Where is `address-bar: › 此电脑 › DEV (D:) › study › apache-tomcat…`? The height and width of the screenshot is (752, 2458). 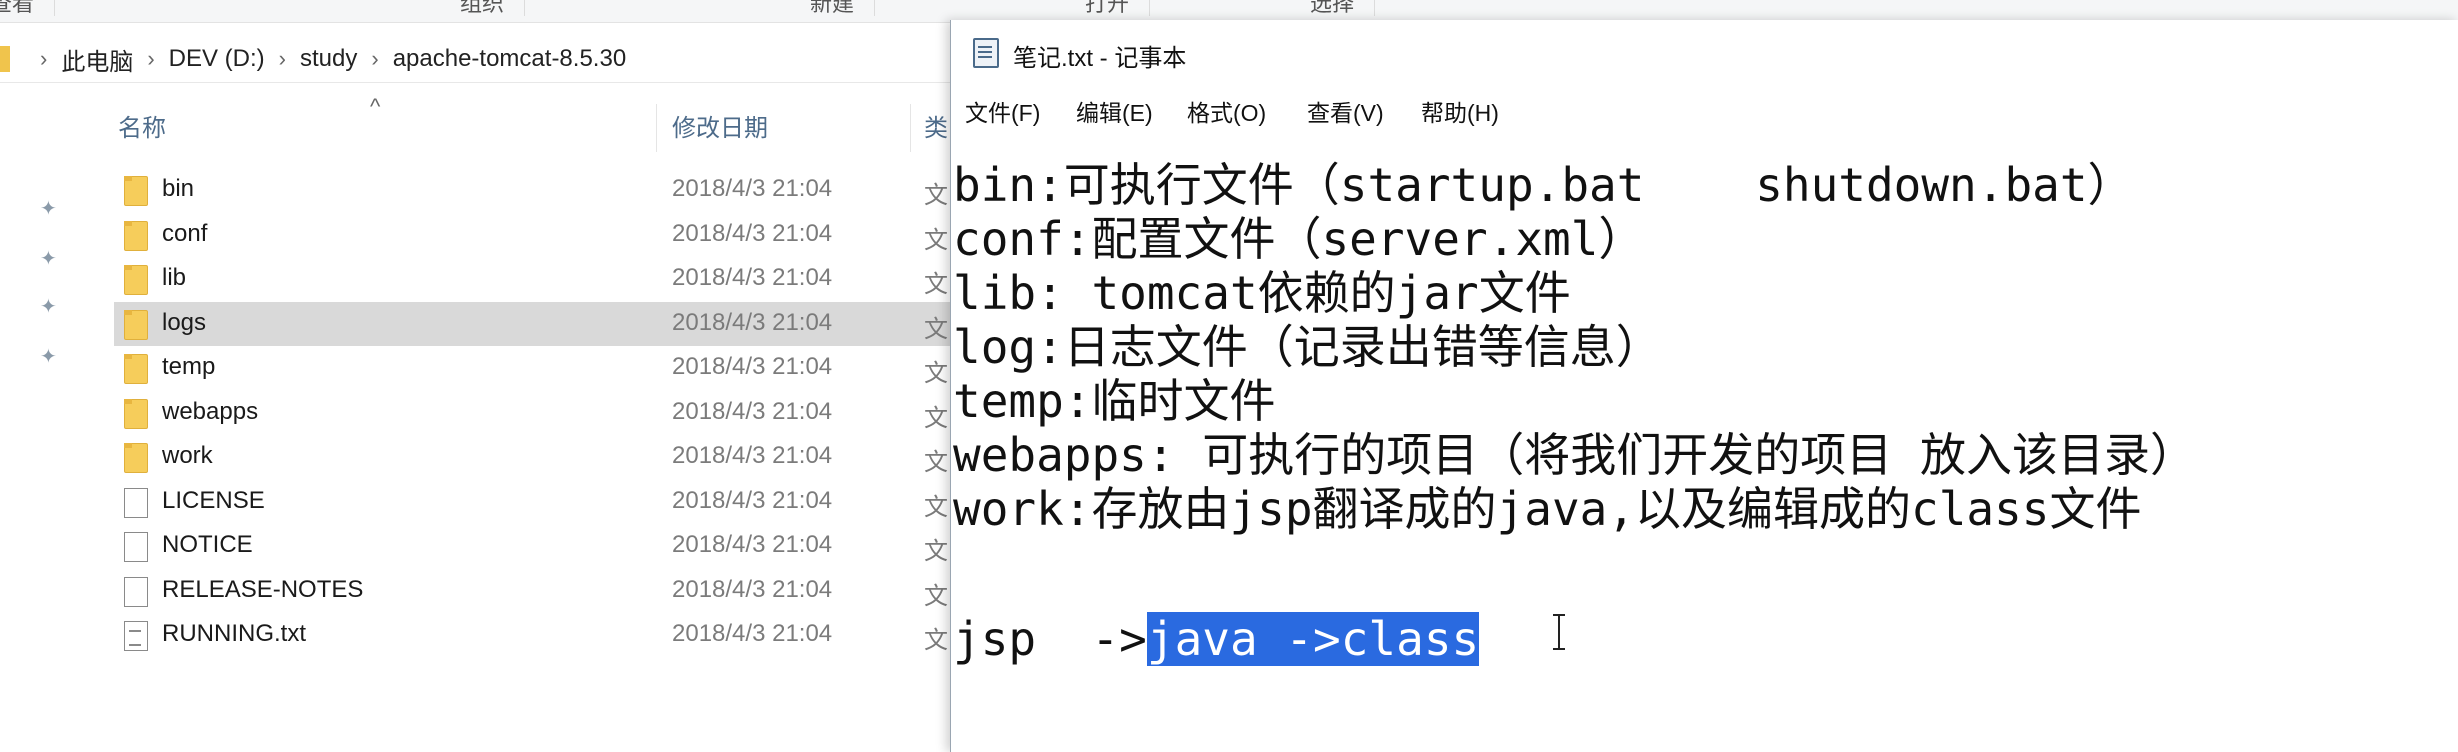 address-bar: › 此电脑 › DEV (D:) › study › apache-tomcat… is located at coordinates (480, 59).